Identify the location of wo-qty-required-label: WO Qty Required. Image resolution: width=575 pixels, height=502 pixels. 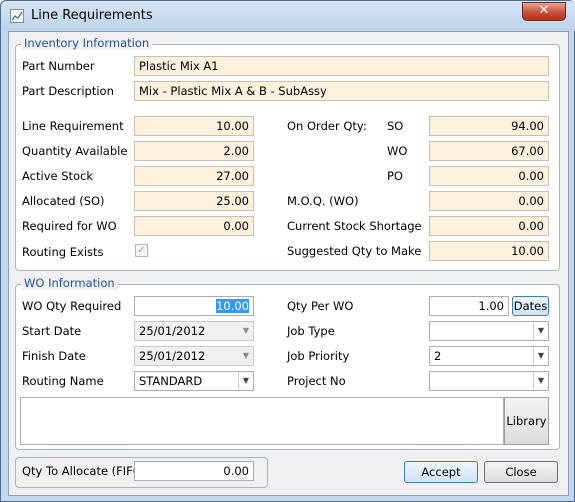
(72, 306).